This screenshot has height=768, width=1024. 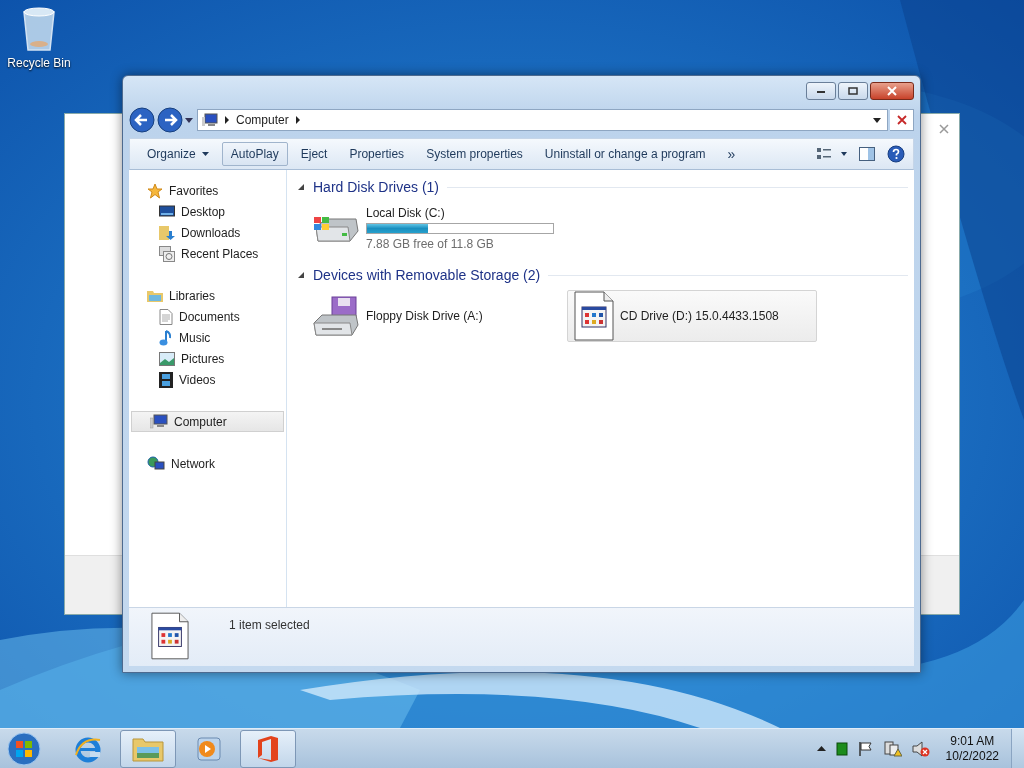 I want to click on clock: 9:01 AM 10/2/2022, so click(x=972, y=748).